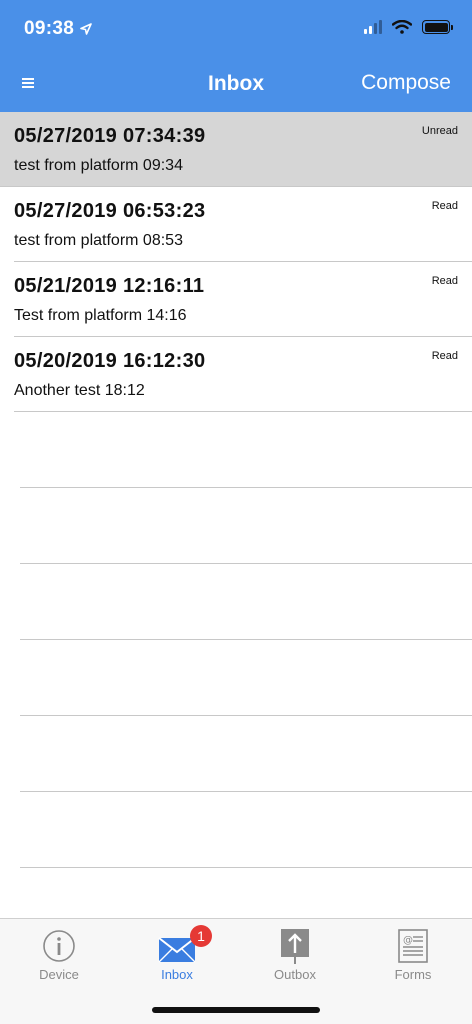 The image size is (472, 1024). Describe the element at coordinates (413, 974) in the screenshot. I see `tab-label: Forms` at that location.